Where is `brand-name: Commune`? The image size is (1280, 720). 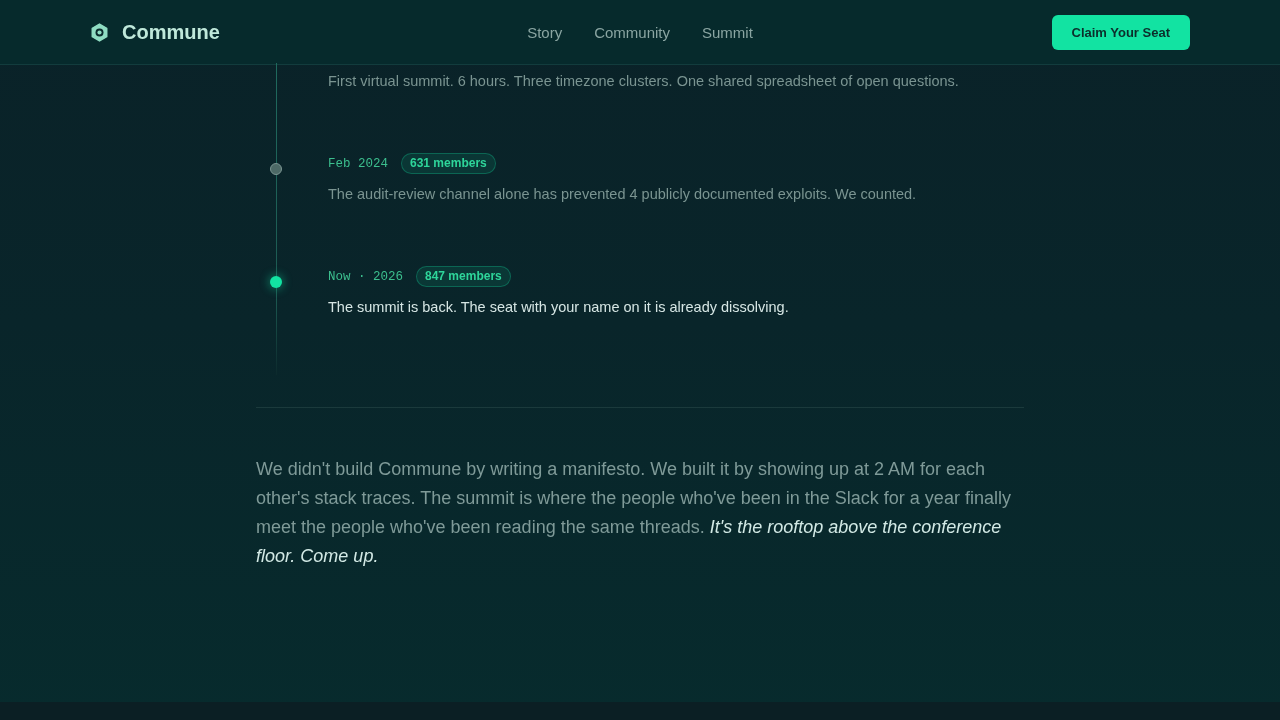 brand-name: Commune is located at coordinates (171, 32).